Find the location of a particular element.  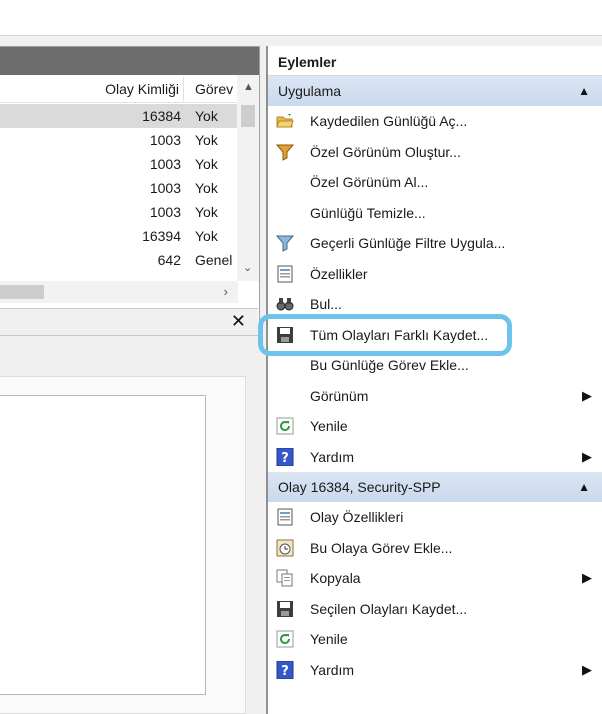

binoculars-icon is located at coordinates (285, 304).